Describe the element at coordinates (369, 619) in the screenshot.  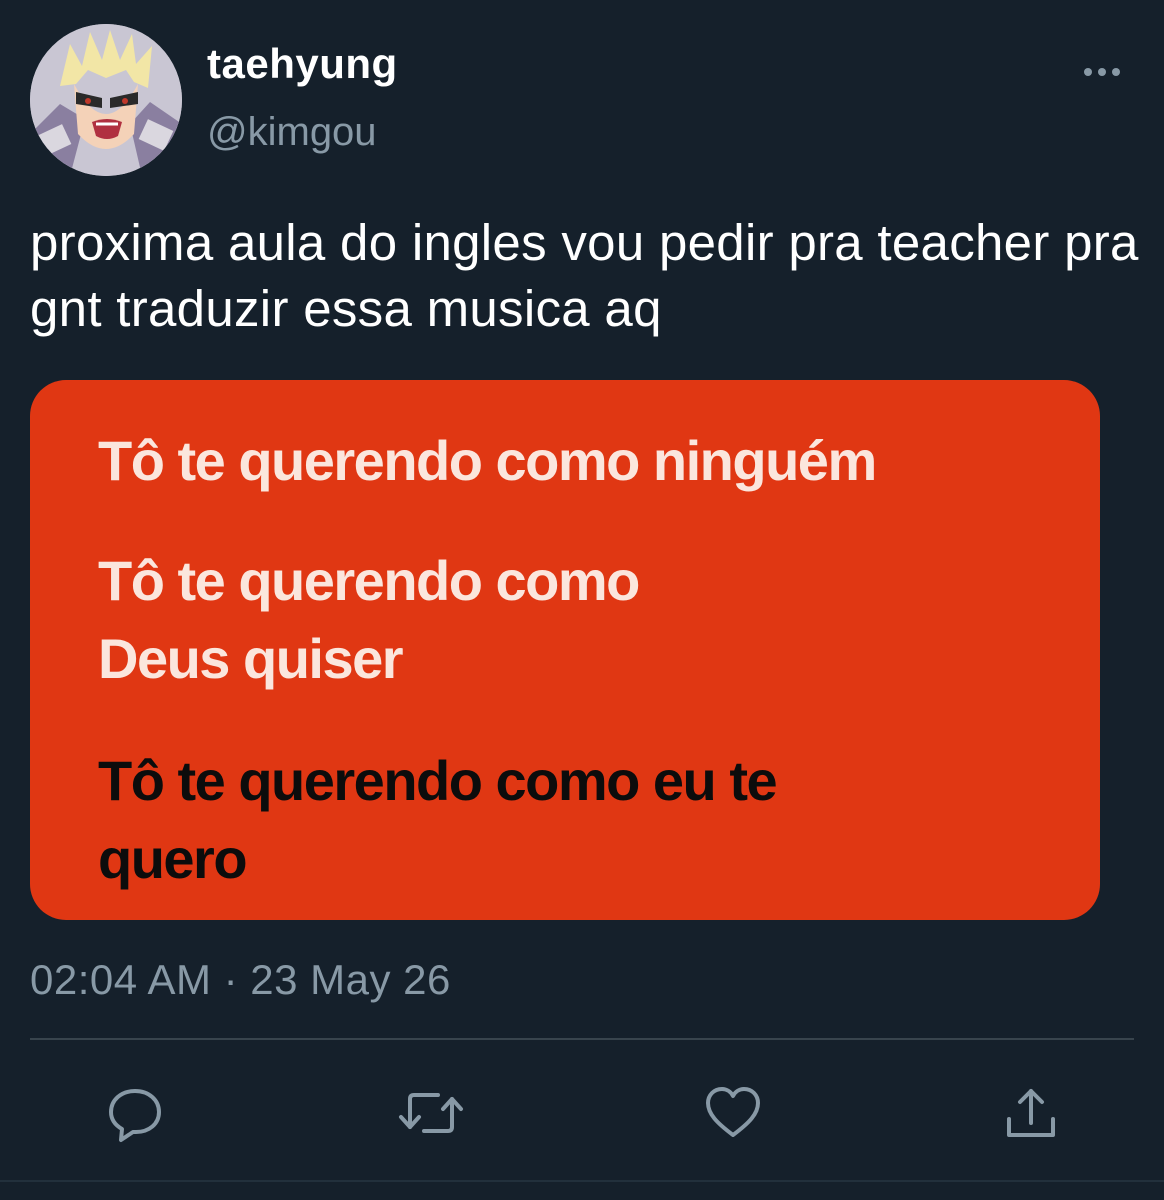
I see `lyric-line: Tô te querendo como Deus quiser` at that location.